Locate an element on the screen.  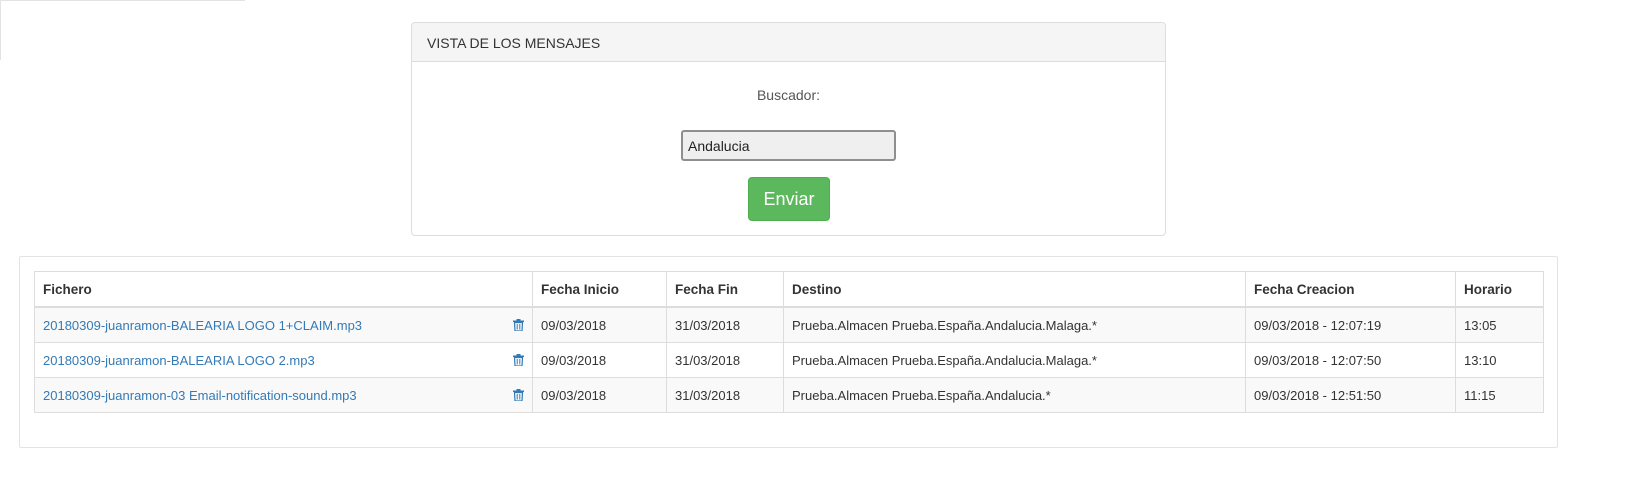
created-cell: 09/03/2018 - 12:07:19 is located at coordinates (1350, 324).